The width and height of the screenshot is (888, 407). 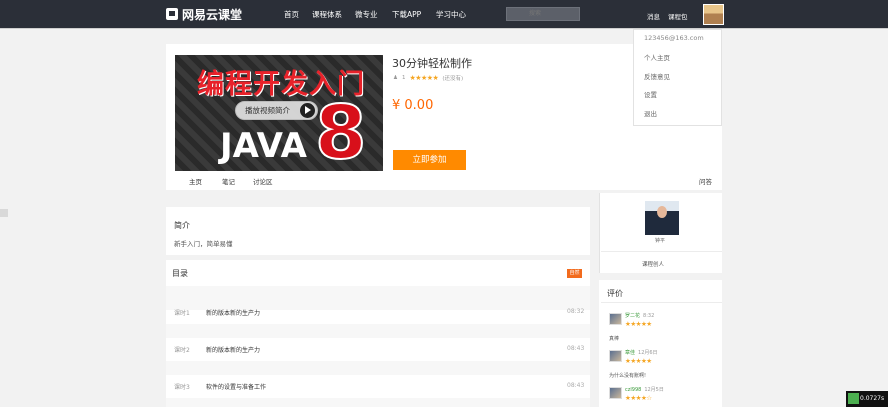 What do you see at coordinates (650, 94) in the screenshot?
I see `menu-item-settings: 设置` at bounding box center [650, 94].